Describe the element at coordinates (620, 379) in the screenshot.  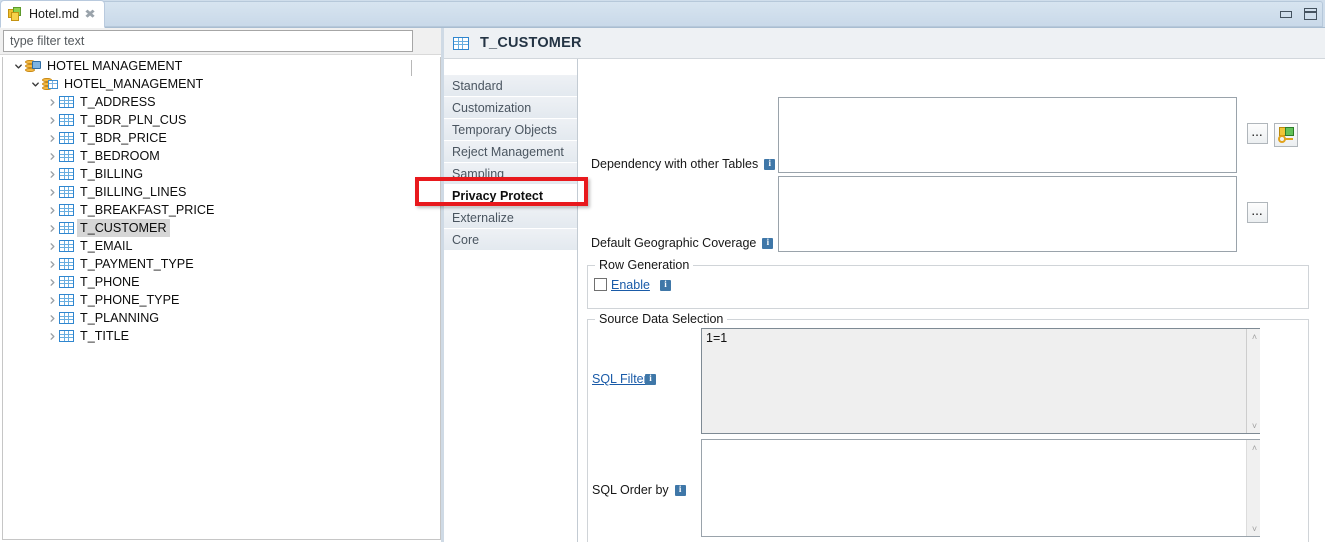
I see `sql-filter-link: SQL Filter` at that location.